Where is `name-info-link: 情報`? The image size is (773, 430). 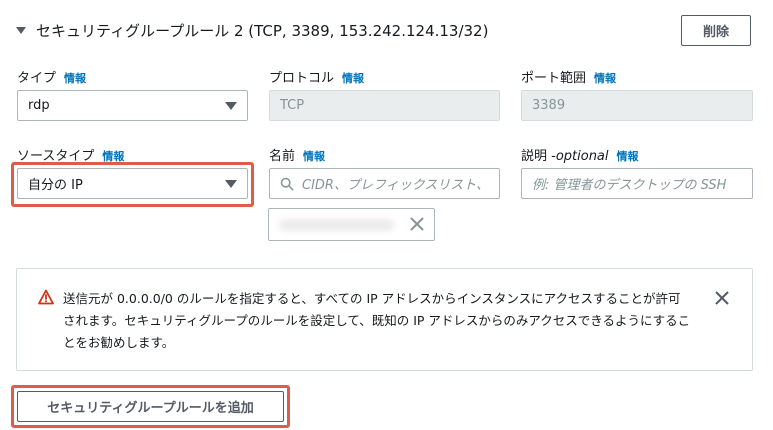 name-info-link: 情報 is located at coordinates (314, 156).